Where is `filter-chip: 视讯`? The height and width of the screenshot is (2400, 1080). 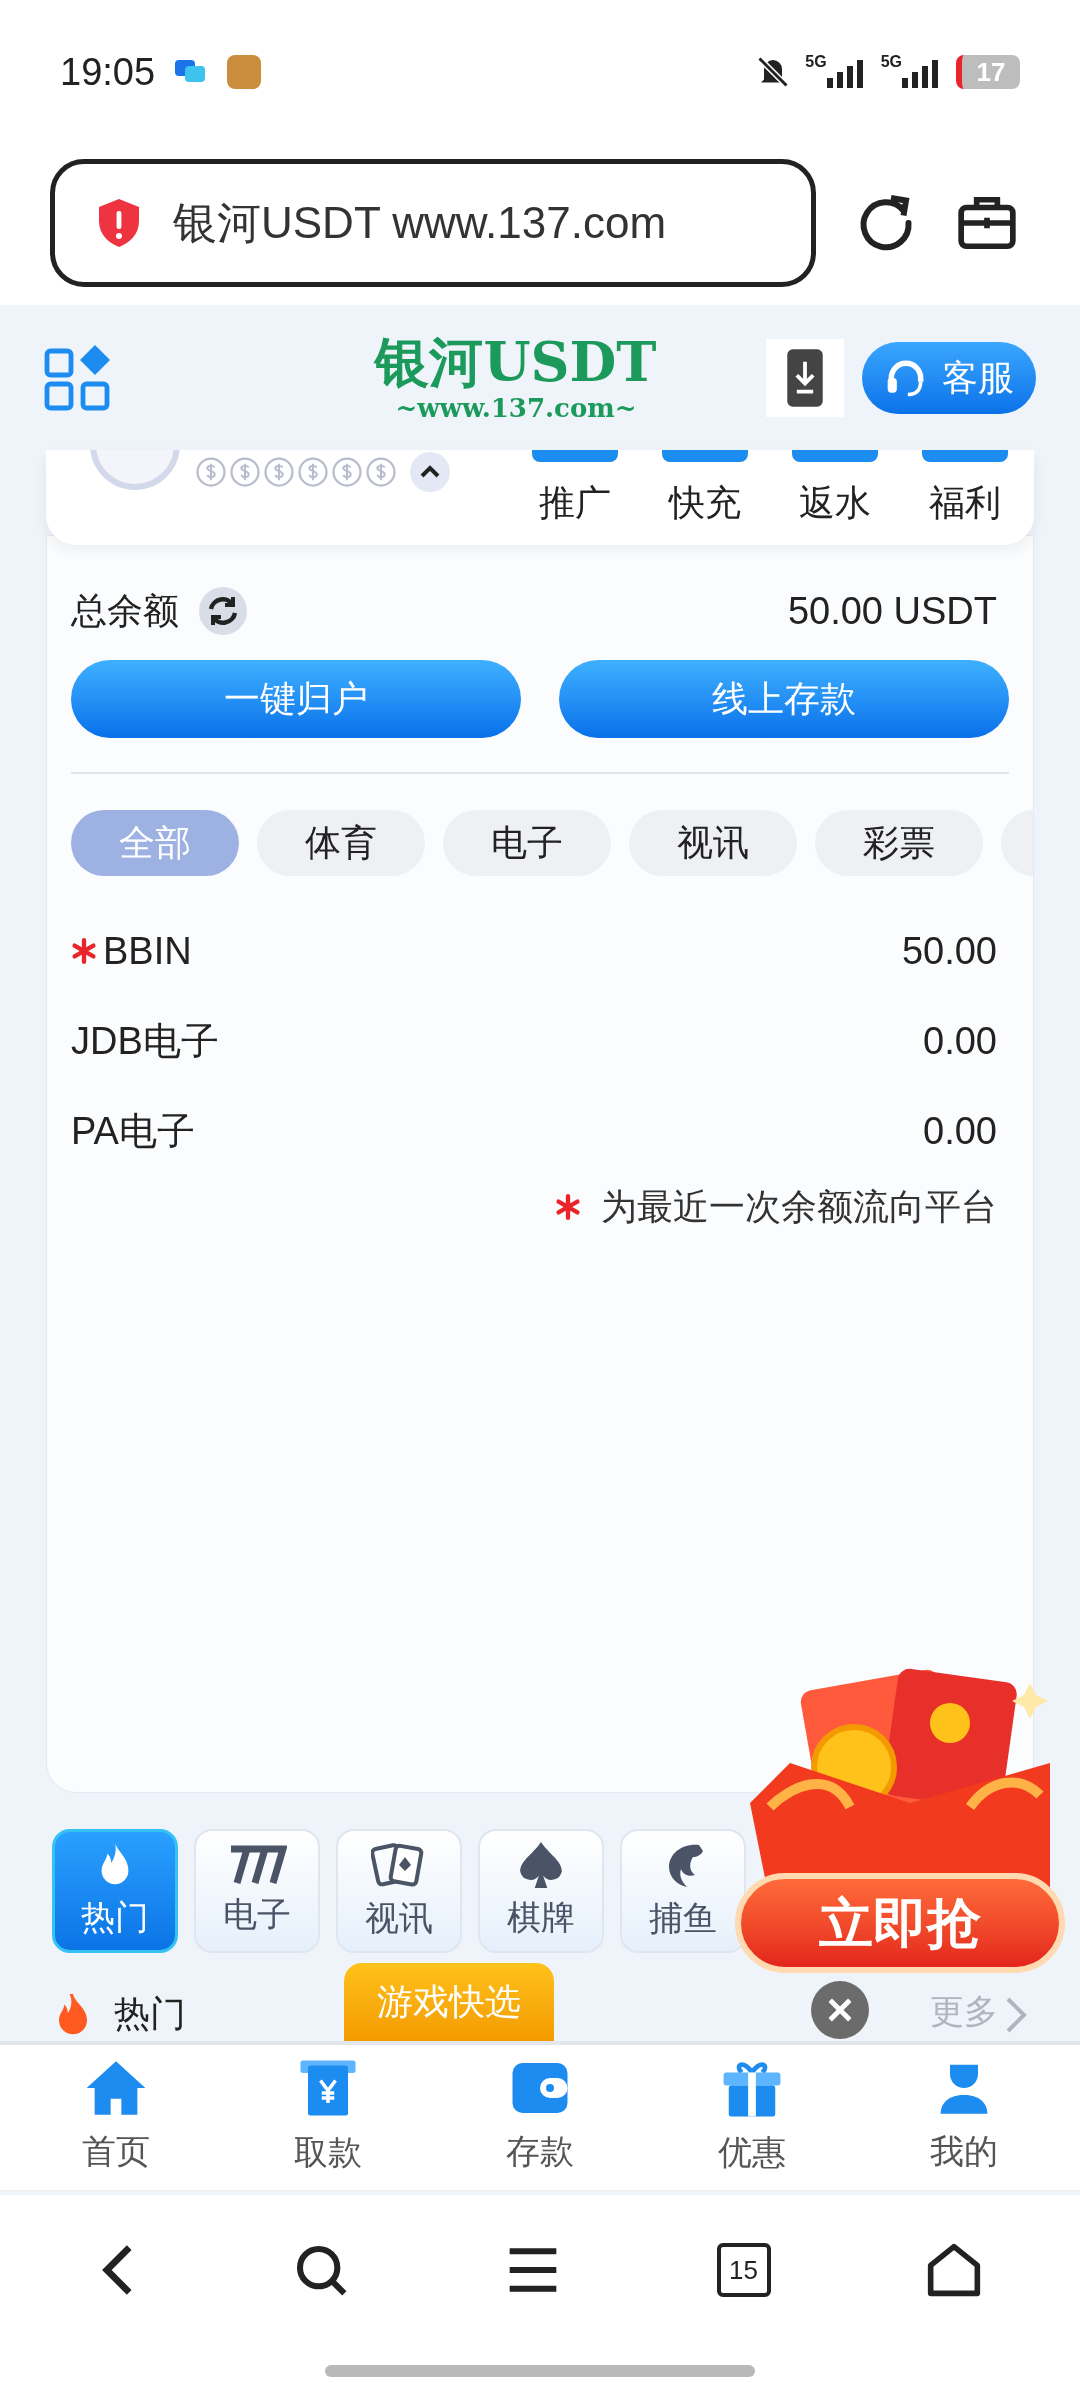 filter-chip: 视讯 is located at coordinates (713, 843).